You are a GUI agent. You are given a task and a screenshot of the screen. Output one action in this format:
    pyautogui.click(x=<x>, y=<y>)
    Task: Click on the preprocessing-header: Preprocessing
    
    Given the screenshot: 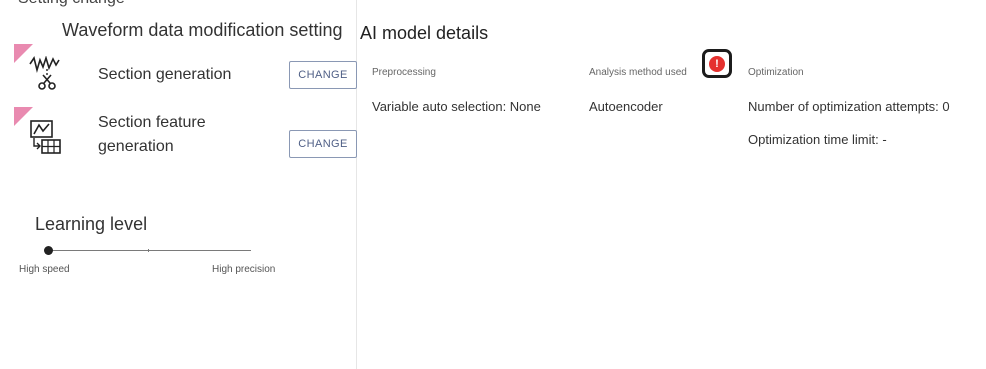 What is the action you would take?
    pyautogui.click(x=404, y=72)
    